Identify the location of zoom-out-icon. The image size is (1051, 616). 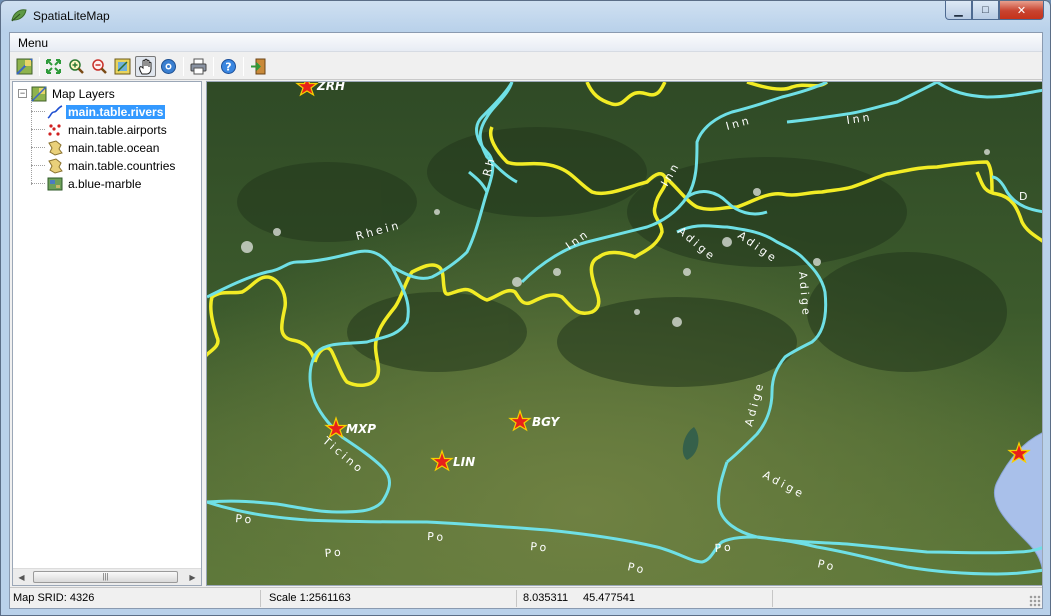
(99, 66).